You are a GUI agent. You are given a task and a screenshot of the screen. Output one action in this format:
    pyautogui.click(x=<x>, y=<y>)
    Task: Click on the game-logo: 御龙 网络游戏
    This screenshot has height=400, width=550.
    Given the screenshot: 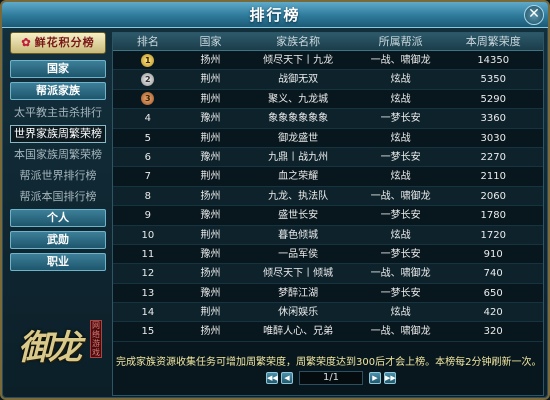 What is the action you would take?
    pyautogui.click(x=56, y=345)
    